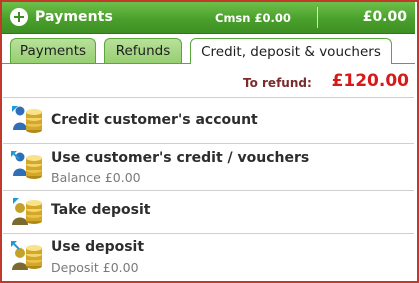 Image resolution: width=419 pixels, height=283 pixels. What do you see at coordinates (180, 158) in the screenshot?
I see `action-title: Use customer's credit / vouchers` at bounding box center [180, 158].